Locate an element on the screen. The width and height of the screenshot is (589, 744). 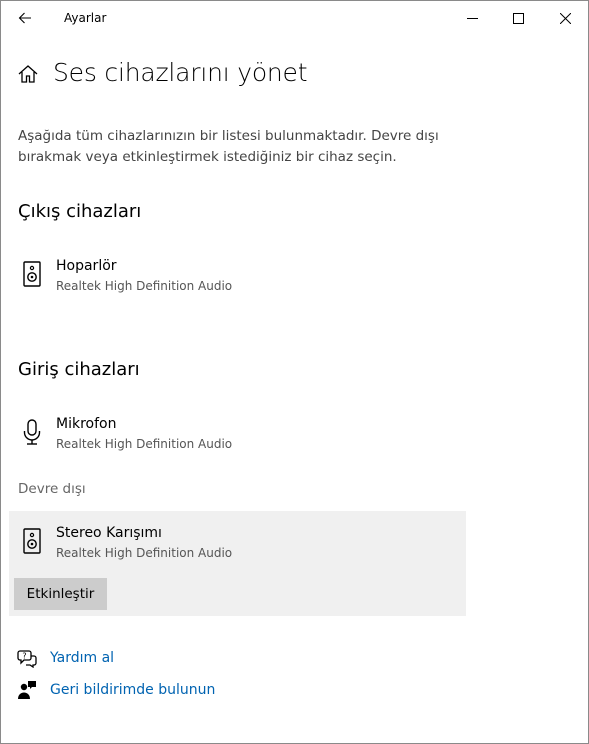
enable-button: Etkinleştir is located at coordinates (60, 594).